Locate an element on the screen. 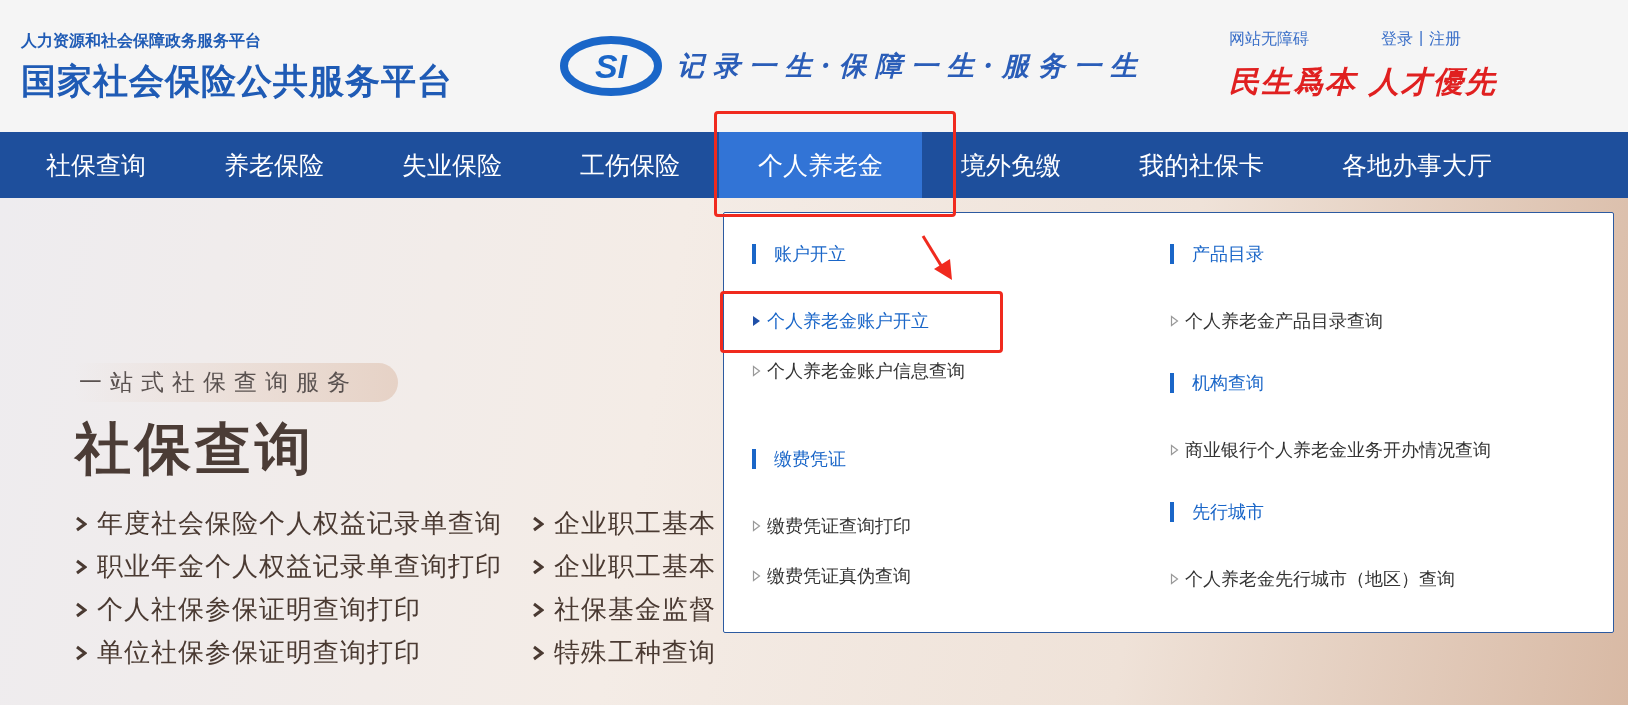 The image size is (1628, 705). site-subtitle: 人力资源和社会保障政务服务平台 is located at coordinates (141, 41).